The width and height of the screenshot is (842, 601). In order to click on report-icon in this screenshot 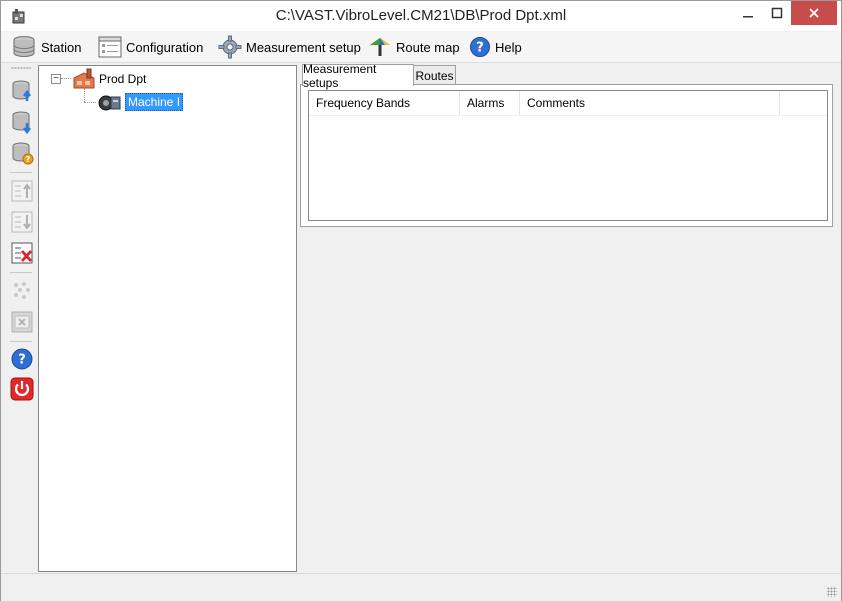, I will do `click(22, 322)`.